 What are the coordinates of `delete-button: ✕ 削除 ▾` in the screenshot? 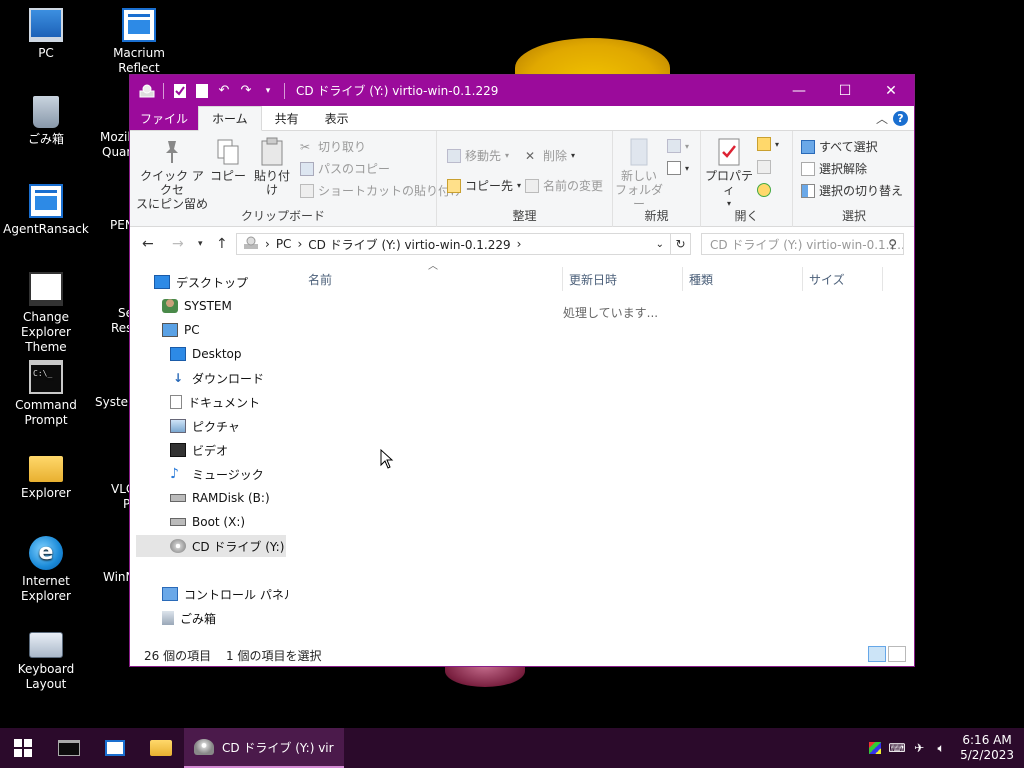 It's located at (550, 155).